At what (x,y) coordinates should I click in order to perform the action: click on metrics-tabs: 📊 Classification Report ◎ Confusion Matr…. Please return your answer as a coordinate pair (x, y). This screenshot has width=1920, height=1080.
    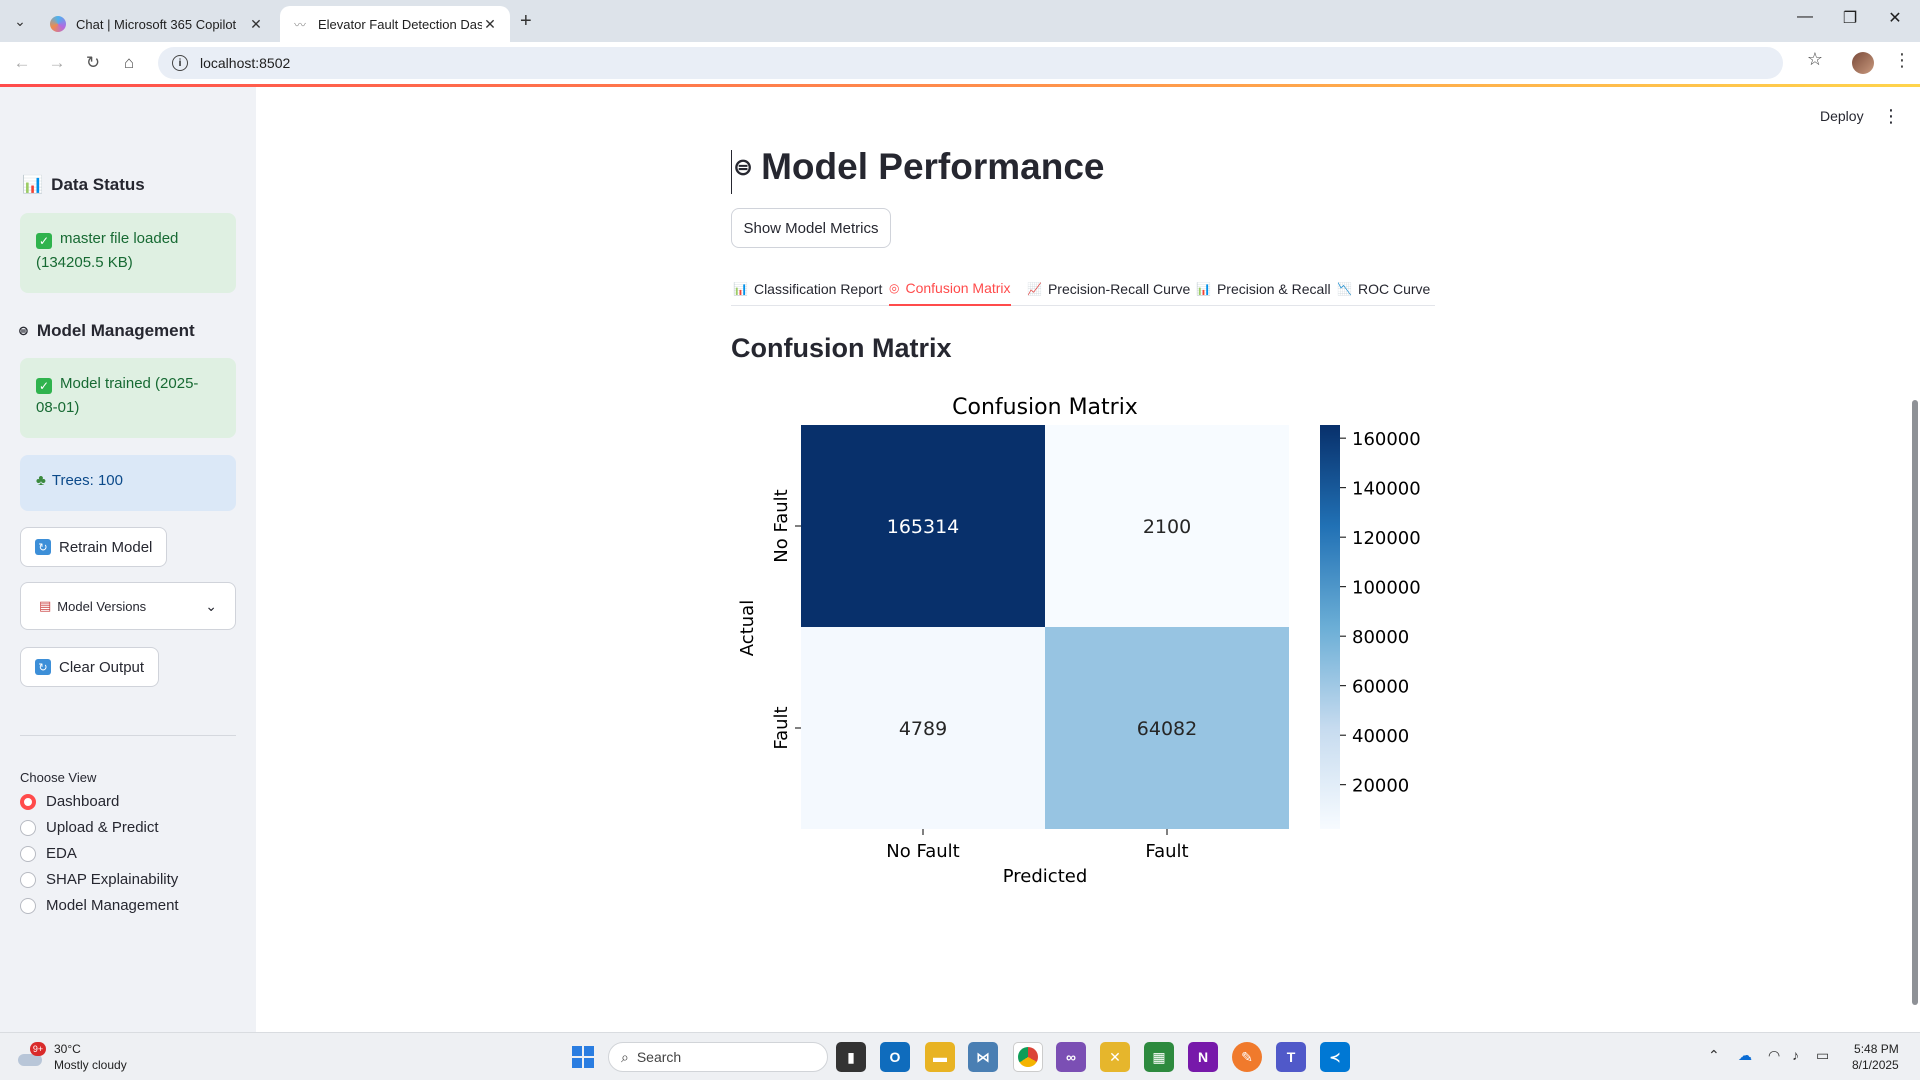
    Looking at the image, I should click on (1083, 289).